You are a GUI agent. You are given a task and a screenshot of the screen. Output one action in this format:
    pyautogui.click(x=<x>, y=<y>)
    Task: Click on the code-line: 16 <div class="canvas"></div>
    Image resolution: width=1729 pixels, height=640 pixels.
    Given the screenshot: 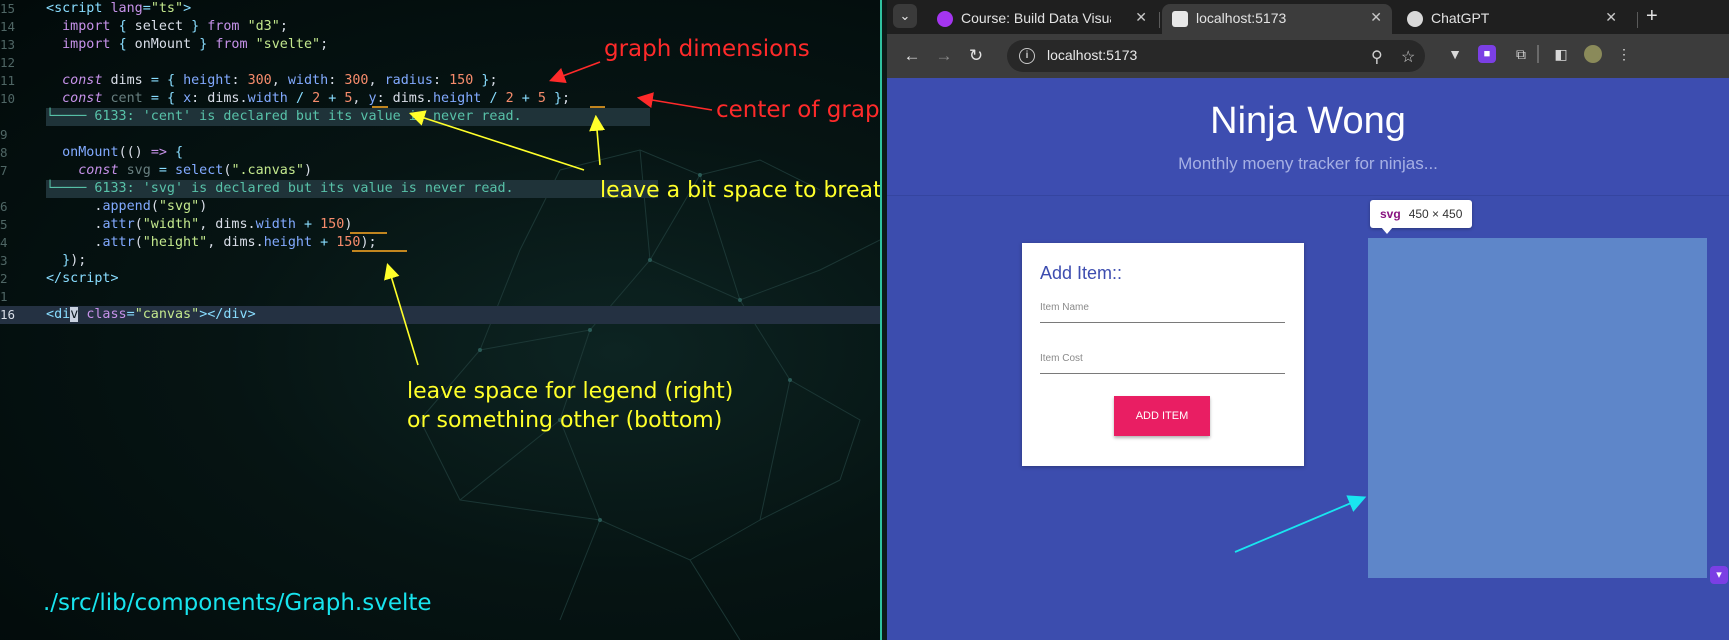 What is the action you would take?
    pyautogui.click(x=440, y=315)
    